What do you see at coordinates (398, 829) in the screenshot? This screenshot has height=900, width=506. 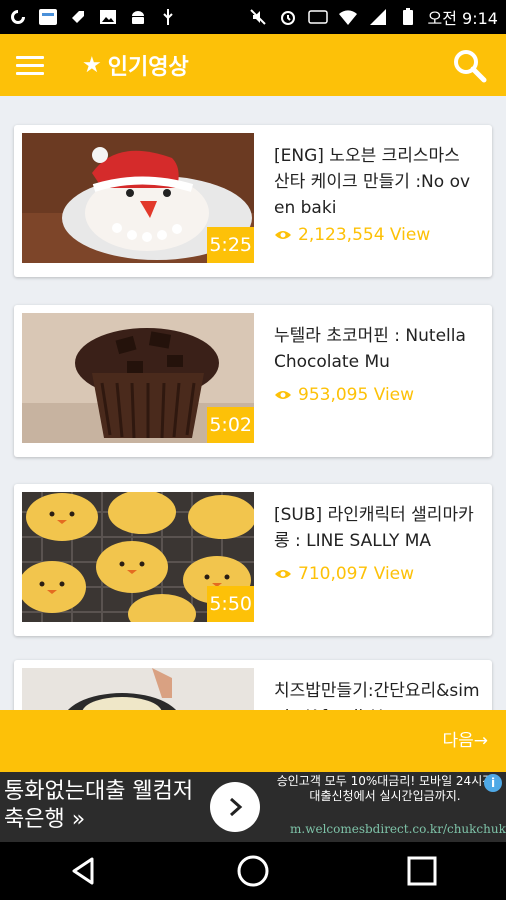 I see `ad-url: m.welcomesbdirect.co.kr/chukchuk` at bounding box center [398, 829].